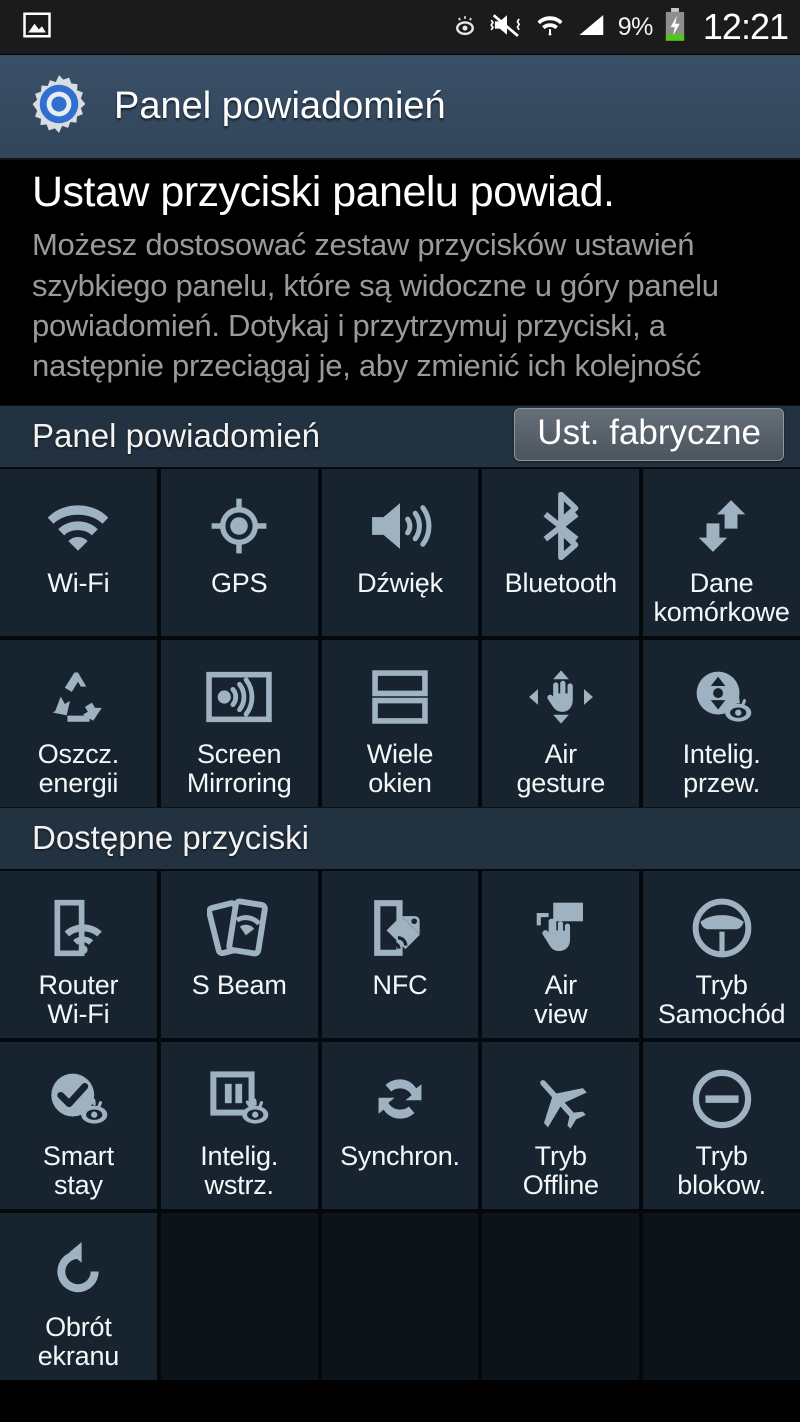 This screenshot has height=1422, width=800. Describe the element at coordinates (721, 768) in the screenshot. I see `tile-label: Intelig. przew.` at that location.